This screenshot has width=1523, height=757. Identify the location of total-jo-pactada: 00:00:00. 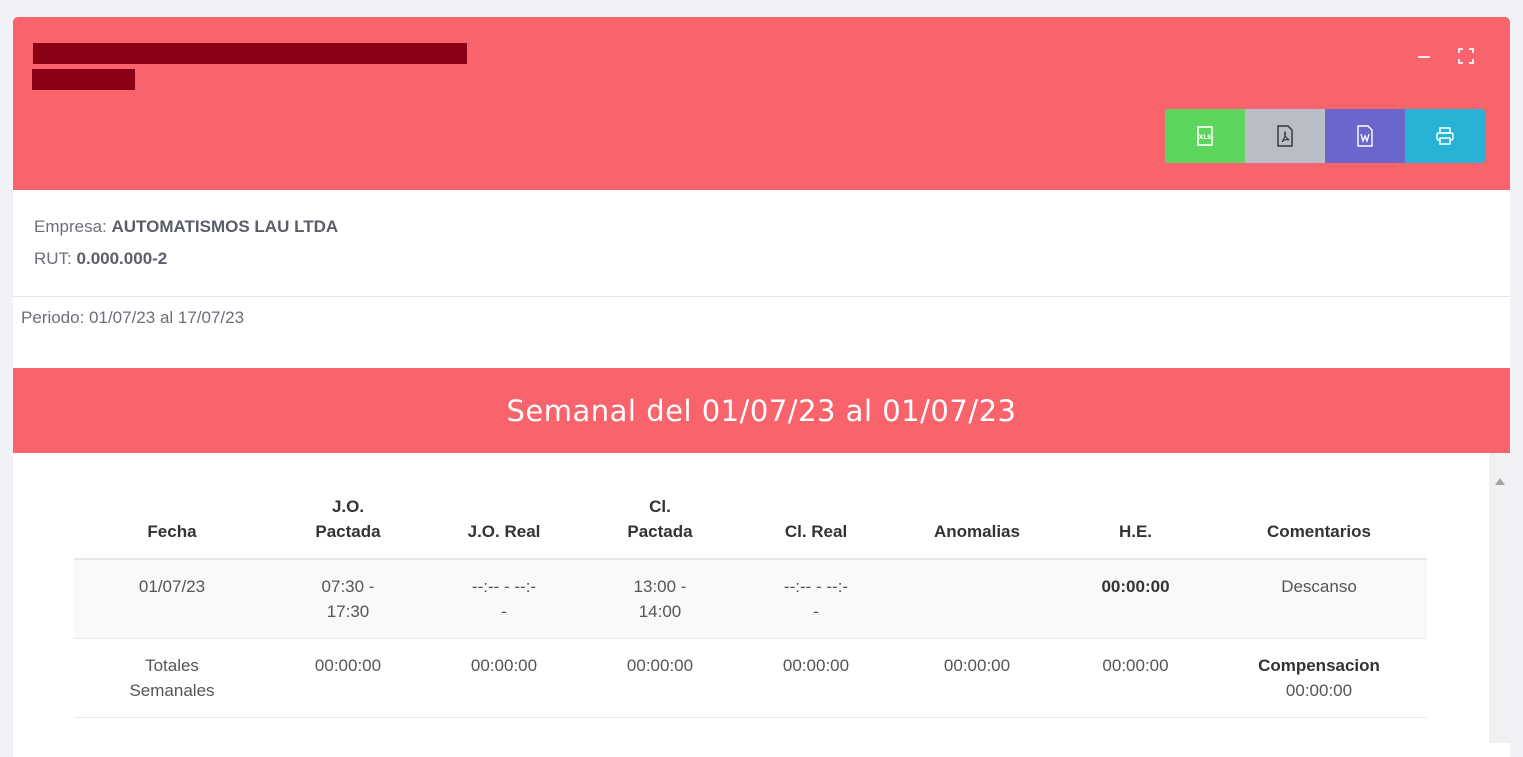
(348, 678).